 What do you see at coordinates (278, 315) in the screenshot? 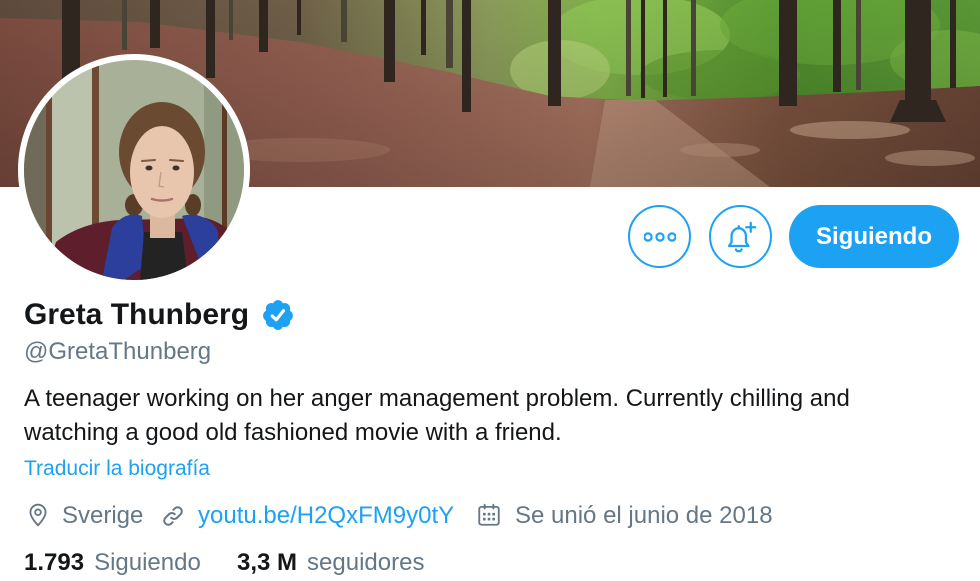
I see `verified-badge-icon` at bounding box center [278, 315].